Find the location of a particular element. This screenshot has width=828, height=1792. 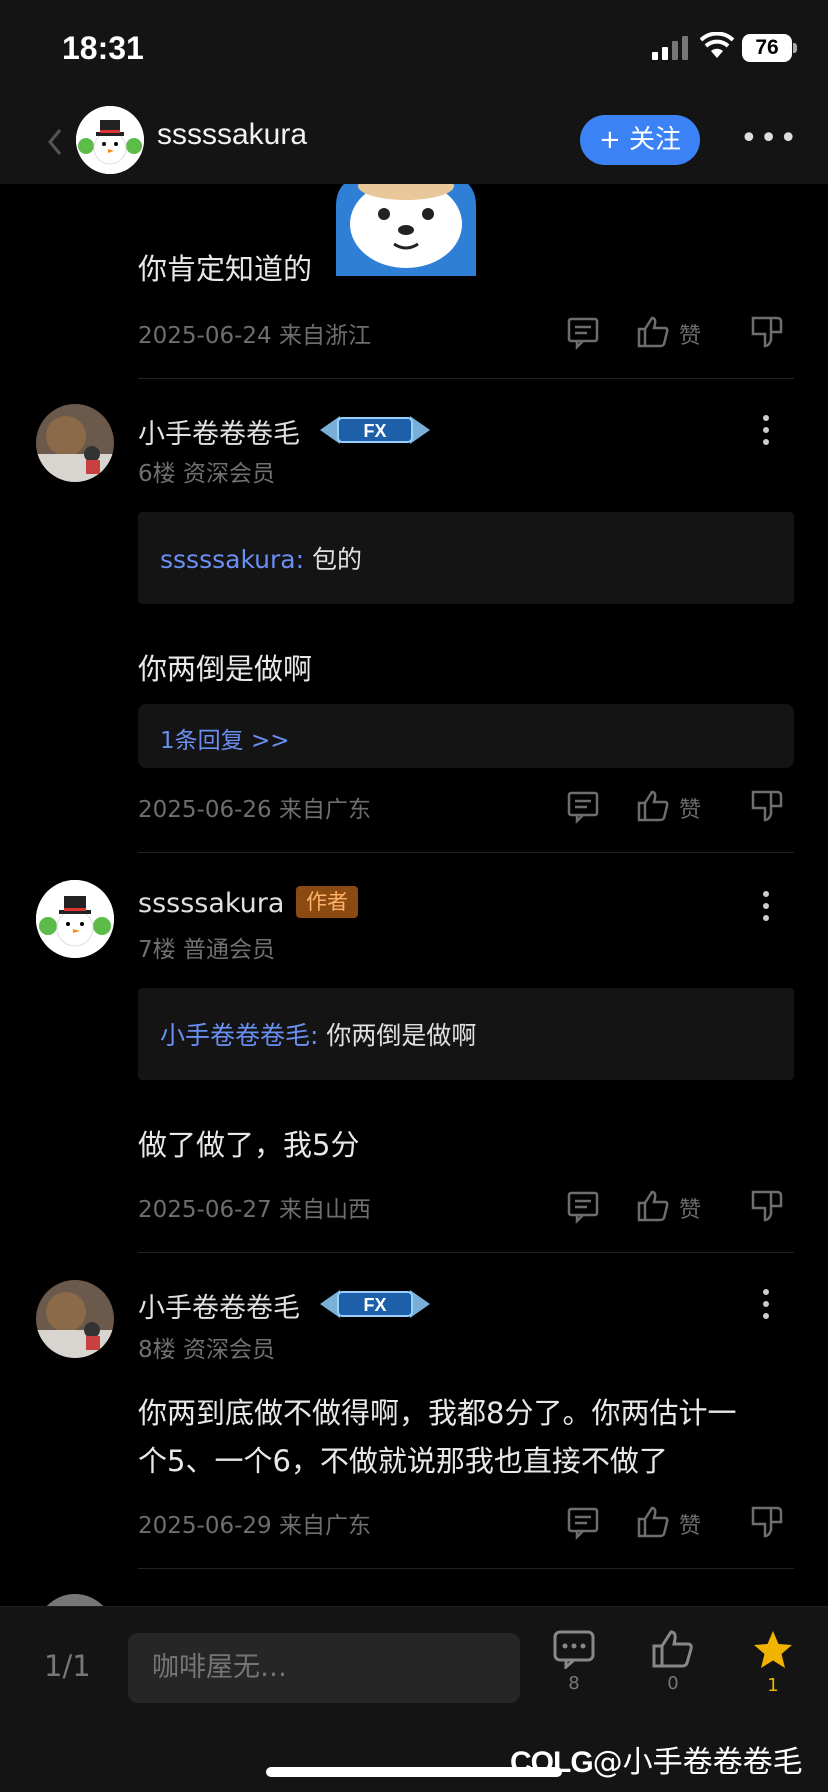

floor-info: 7楼 普通会员 is located at coordinates (206, 950).